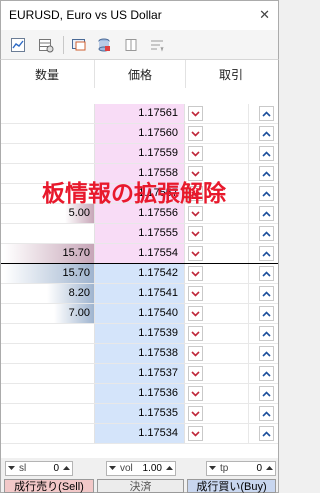  I want to click on sl-field: sl 0, so click(39, 468).